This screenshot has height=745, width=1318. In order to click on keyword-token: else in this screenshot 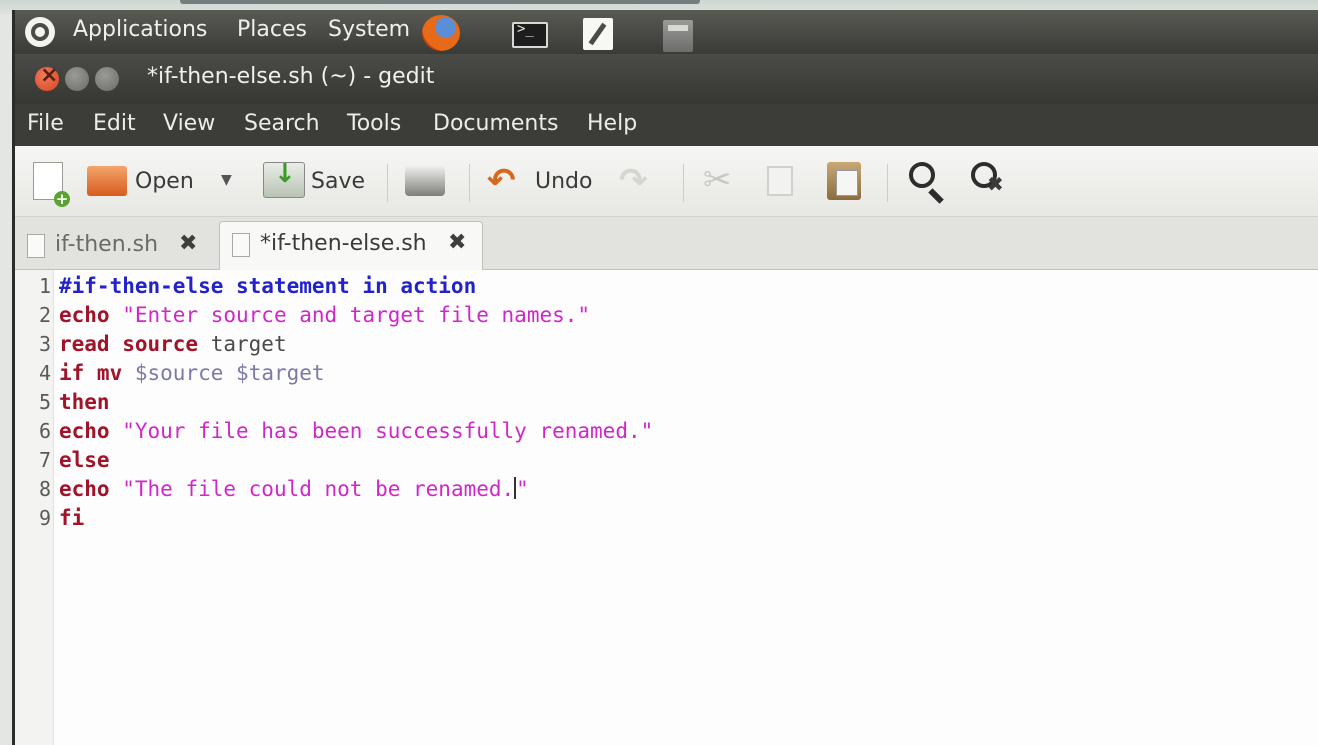, I will do `click(84, 460)`.